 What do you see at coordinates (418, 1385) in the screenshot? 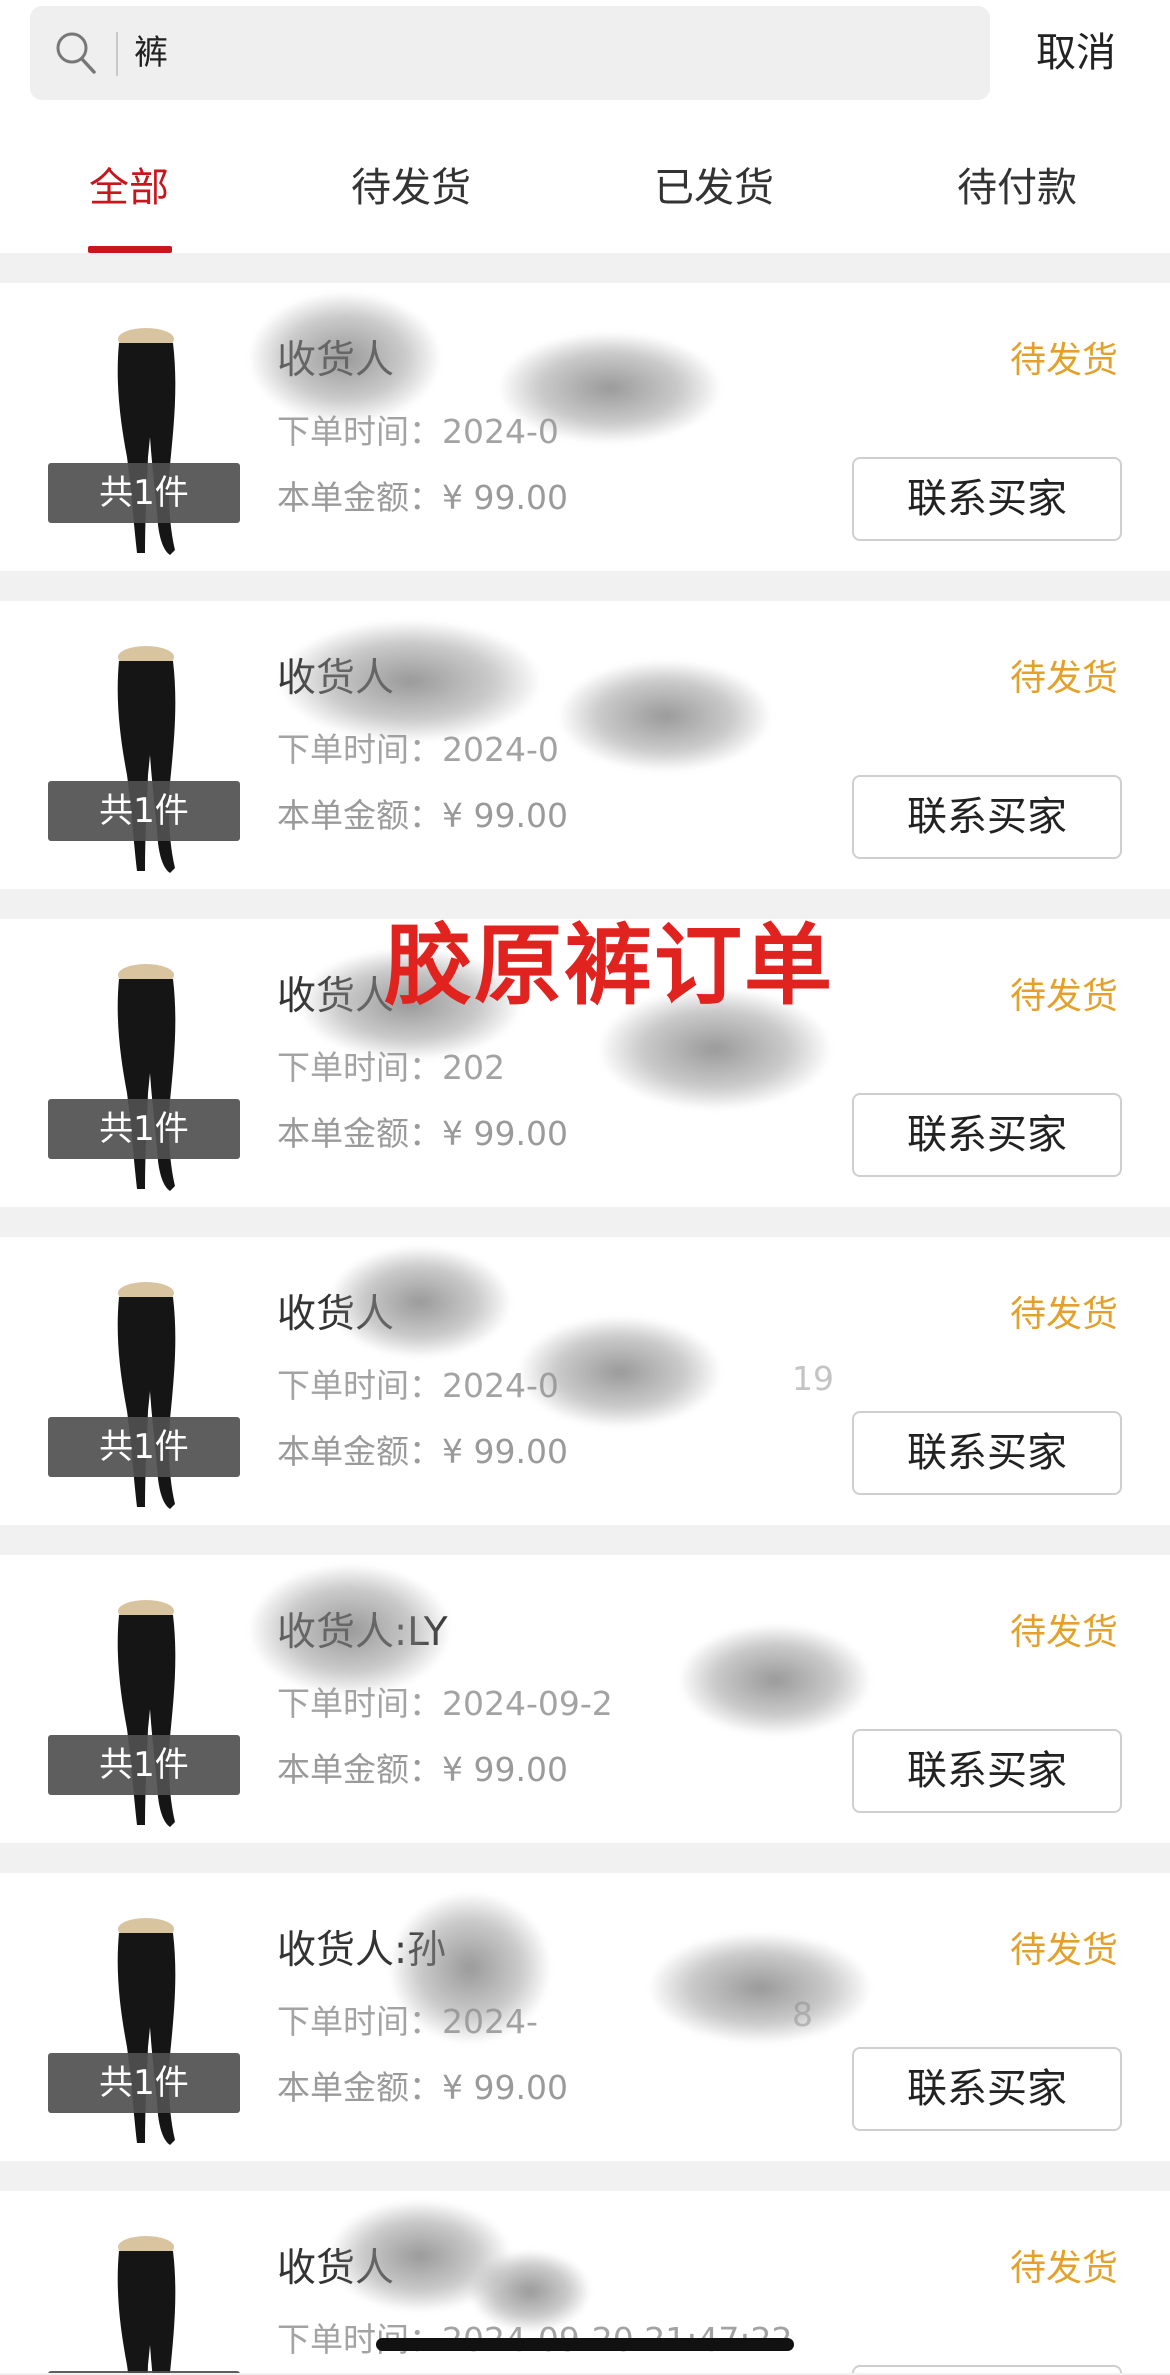
I see `order-time: 下单时间：2024-0` at bounding box center [418, 1385].